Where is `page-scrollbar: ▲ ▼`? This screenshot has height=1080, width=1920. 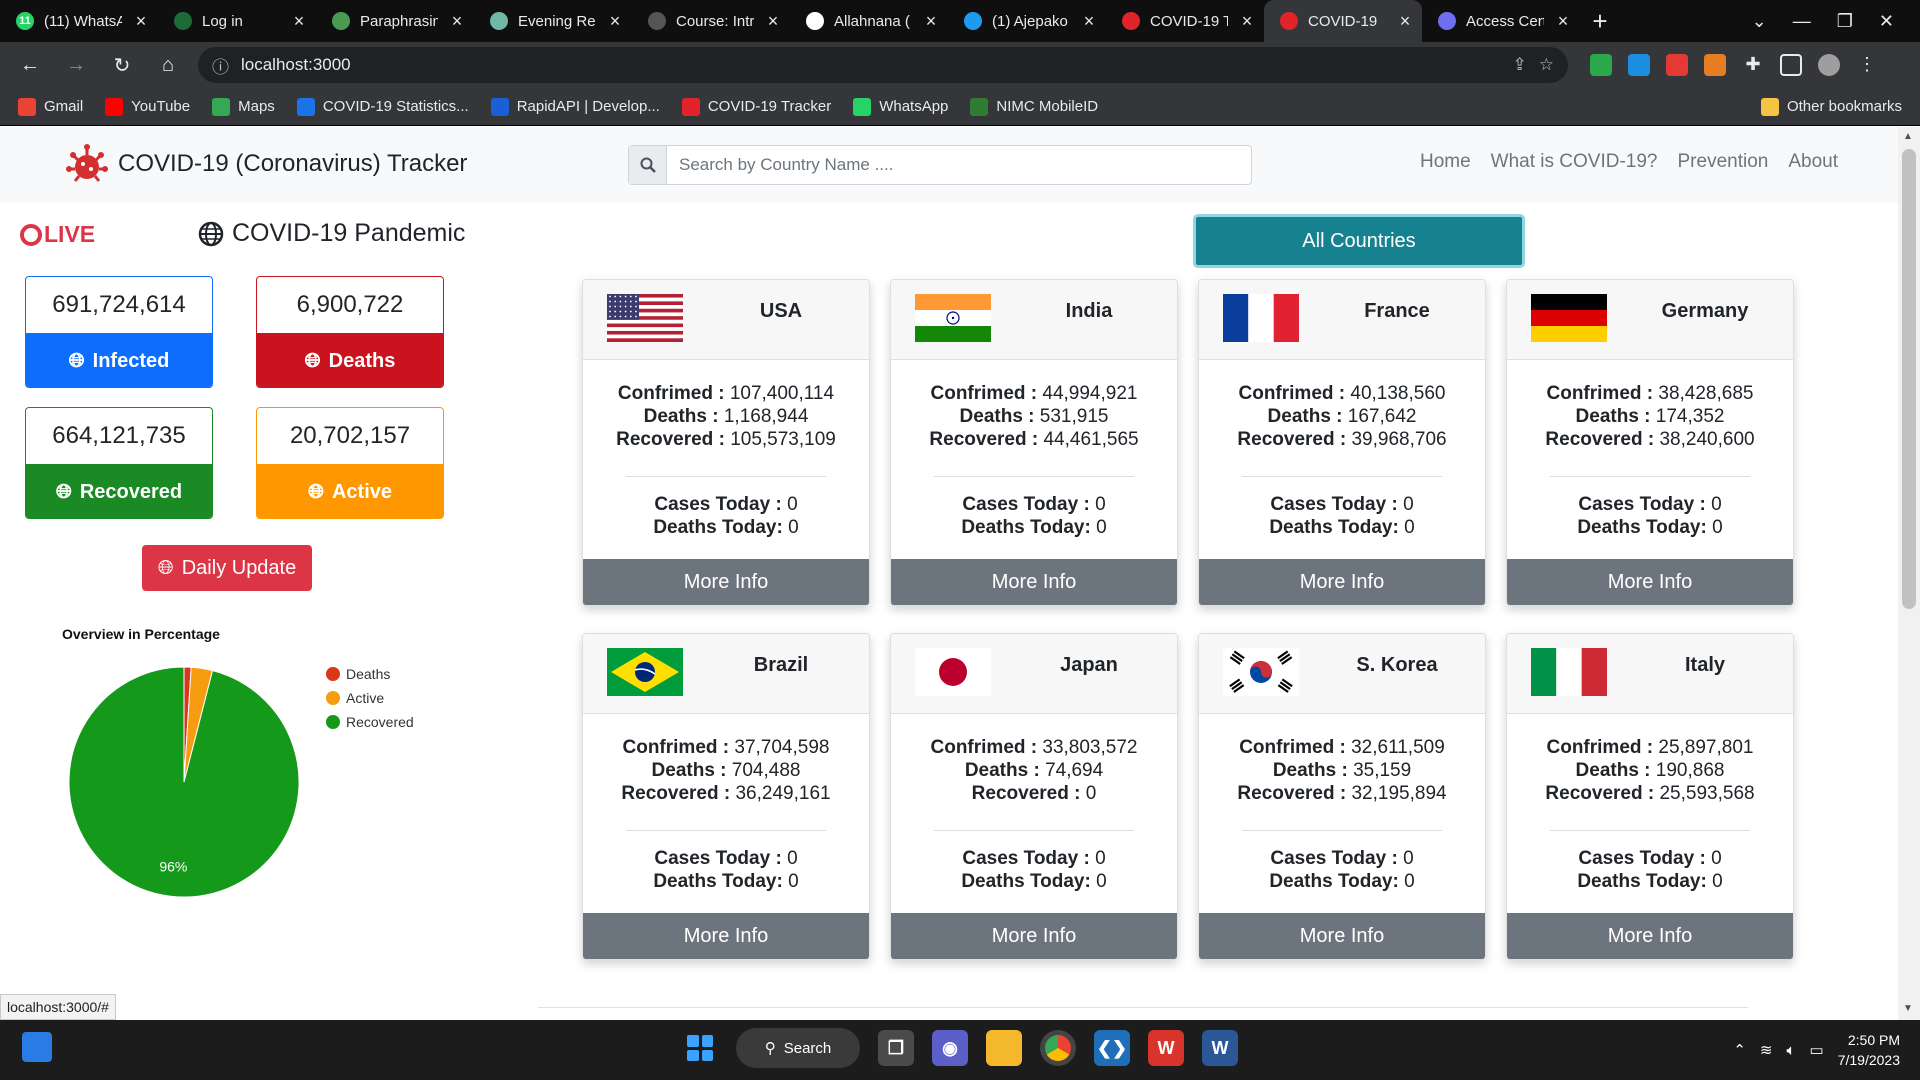
page-scrollbar: ▲ ▼ is located at coordinates (1909, 573).